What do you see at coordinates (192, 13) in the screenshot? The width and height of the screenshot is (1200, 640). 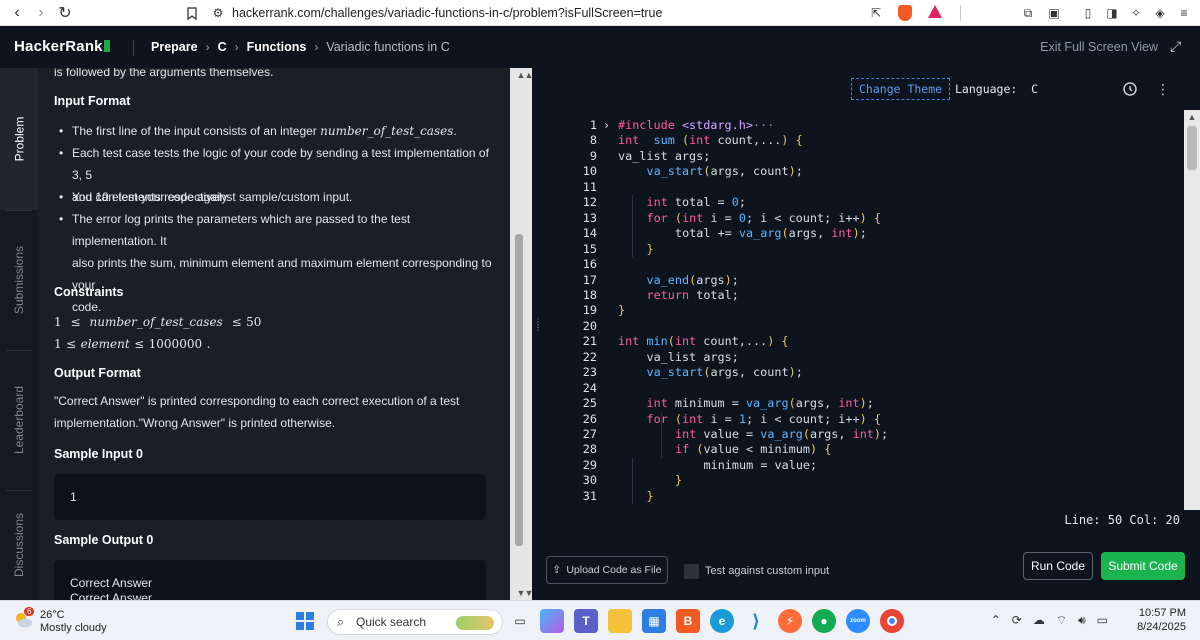 I see `bookmark-icon` at bounding box center [192, 13].